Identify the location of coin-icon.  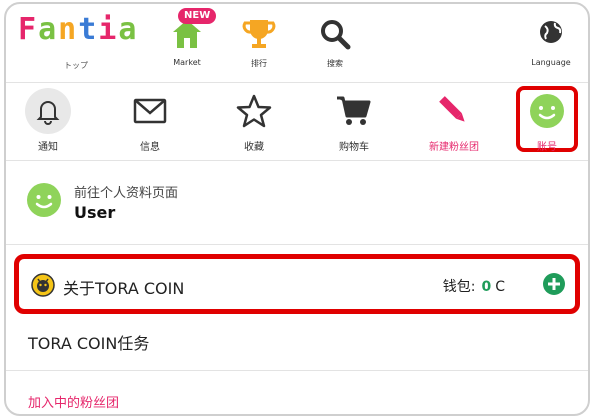
(43, 285).